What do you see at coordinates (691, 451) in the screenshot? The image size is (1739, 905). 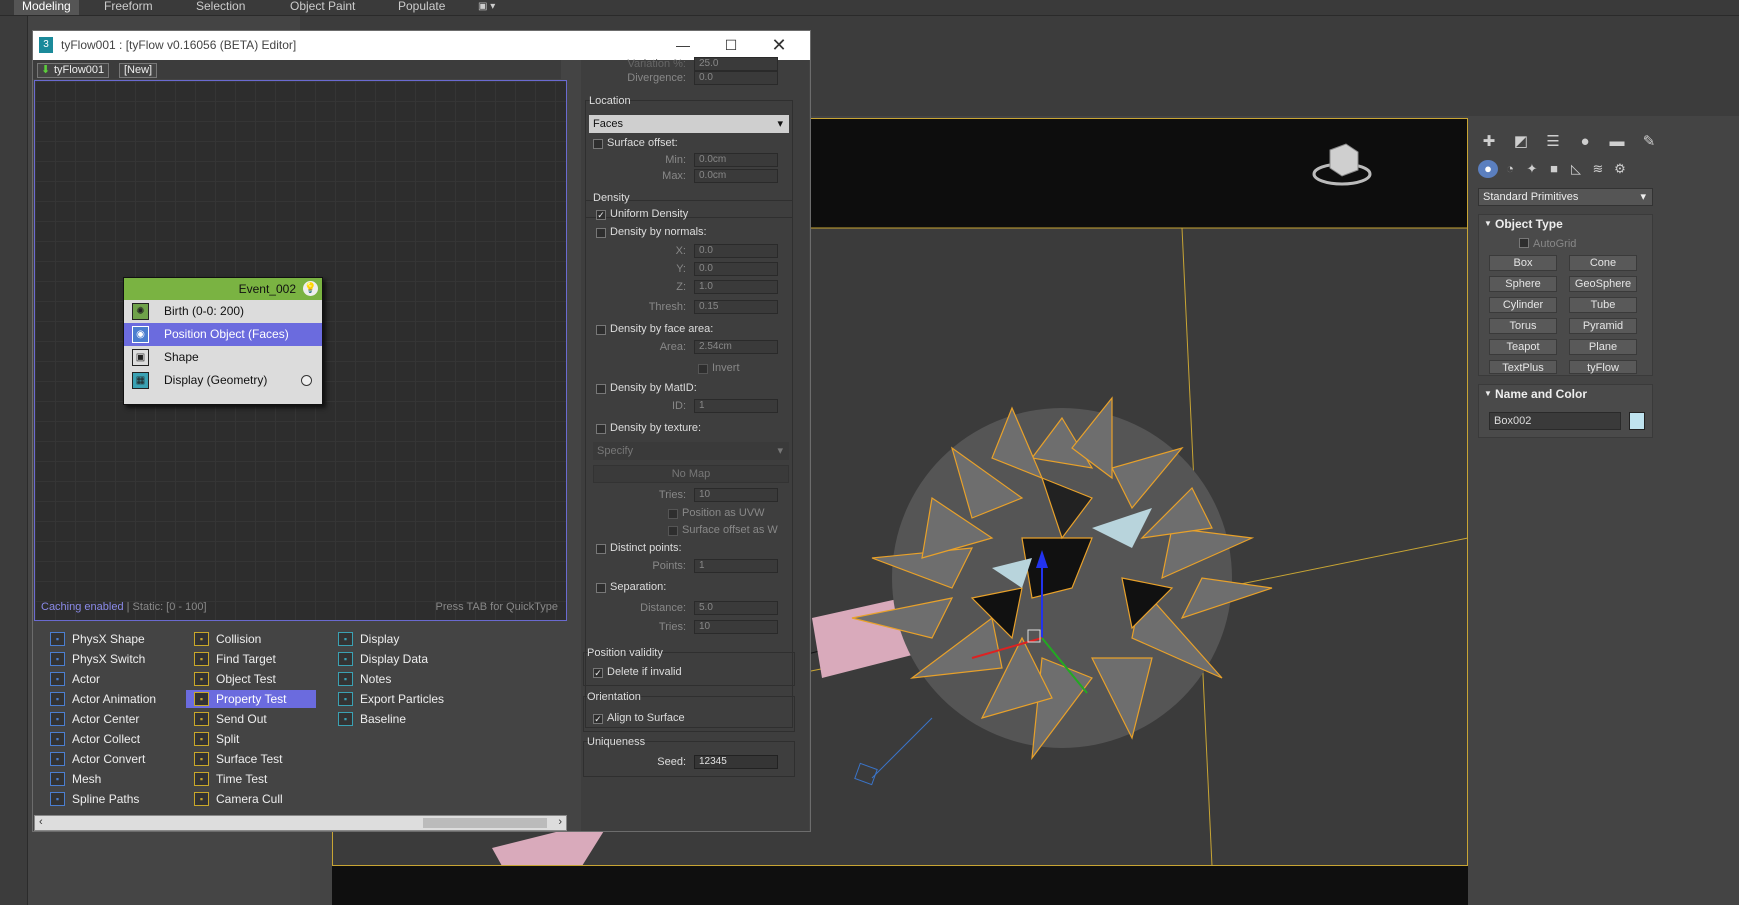 I see `specify-dropdown: Specify ▾` at bounding box center [691, 451].